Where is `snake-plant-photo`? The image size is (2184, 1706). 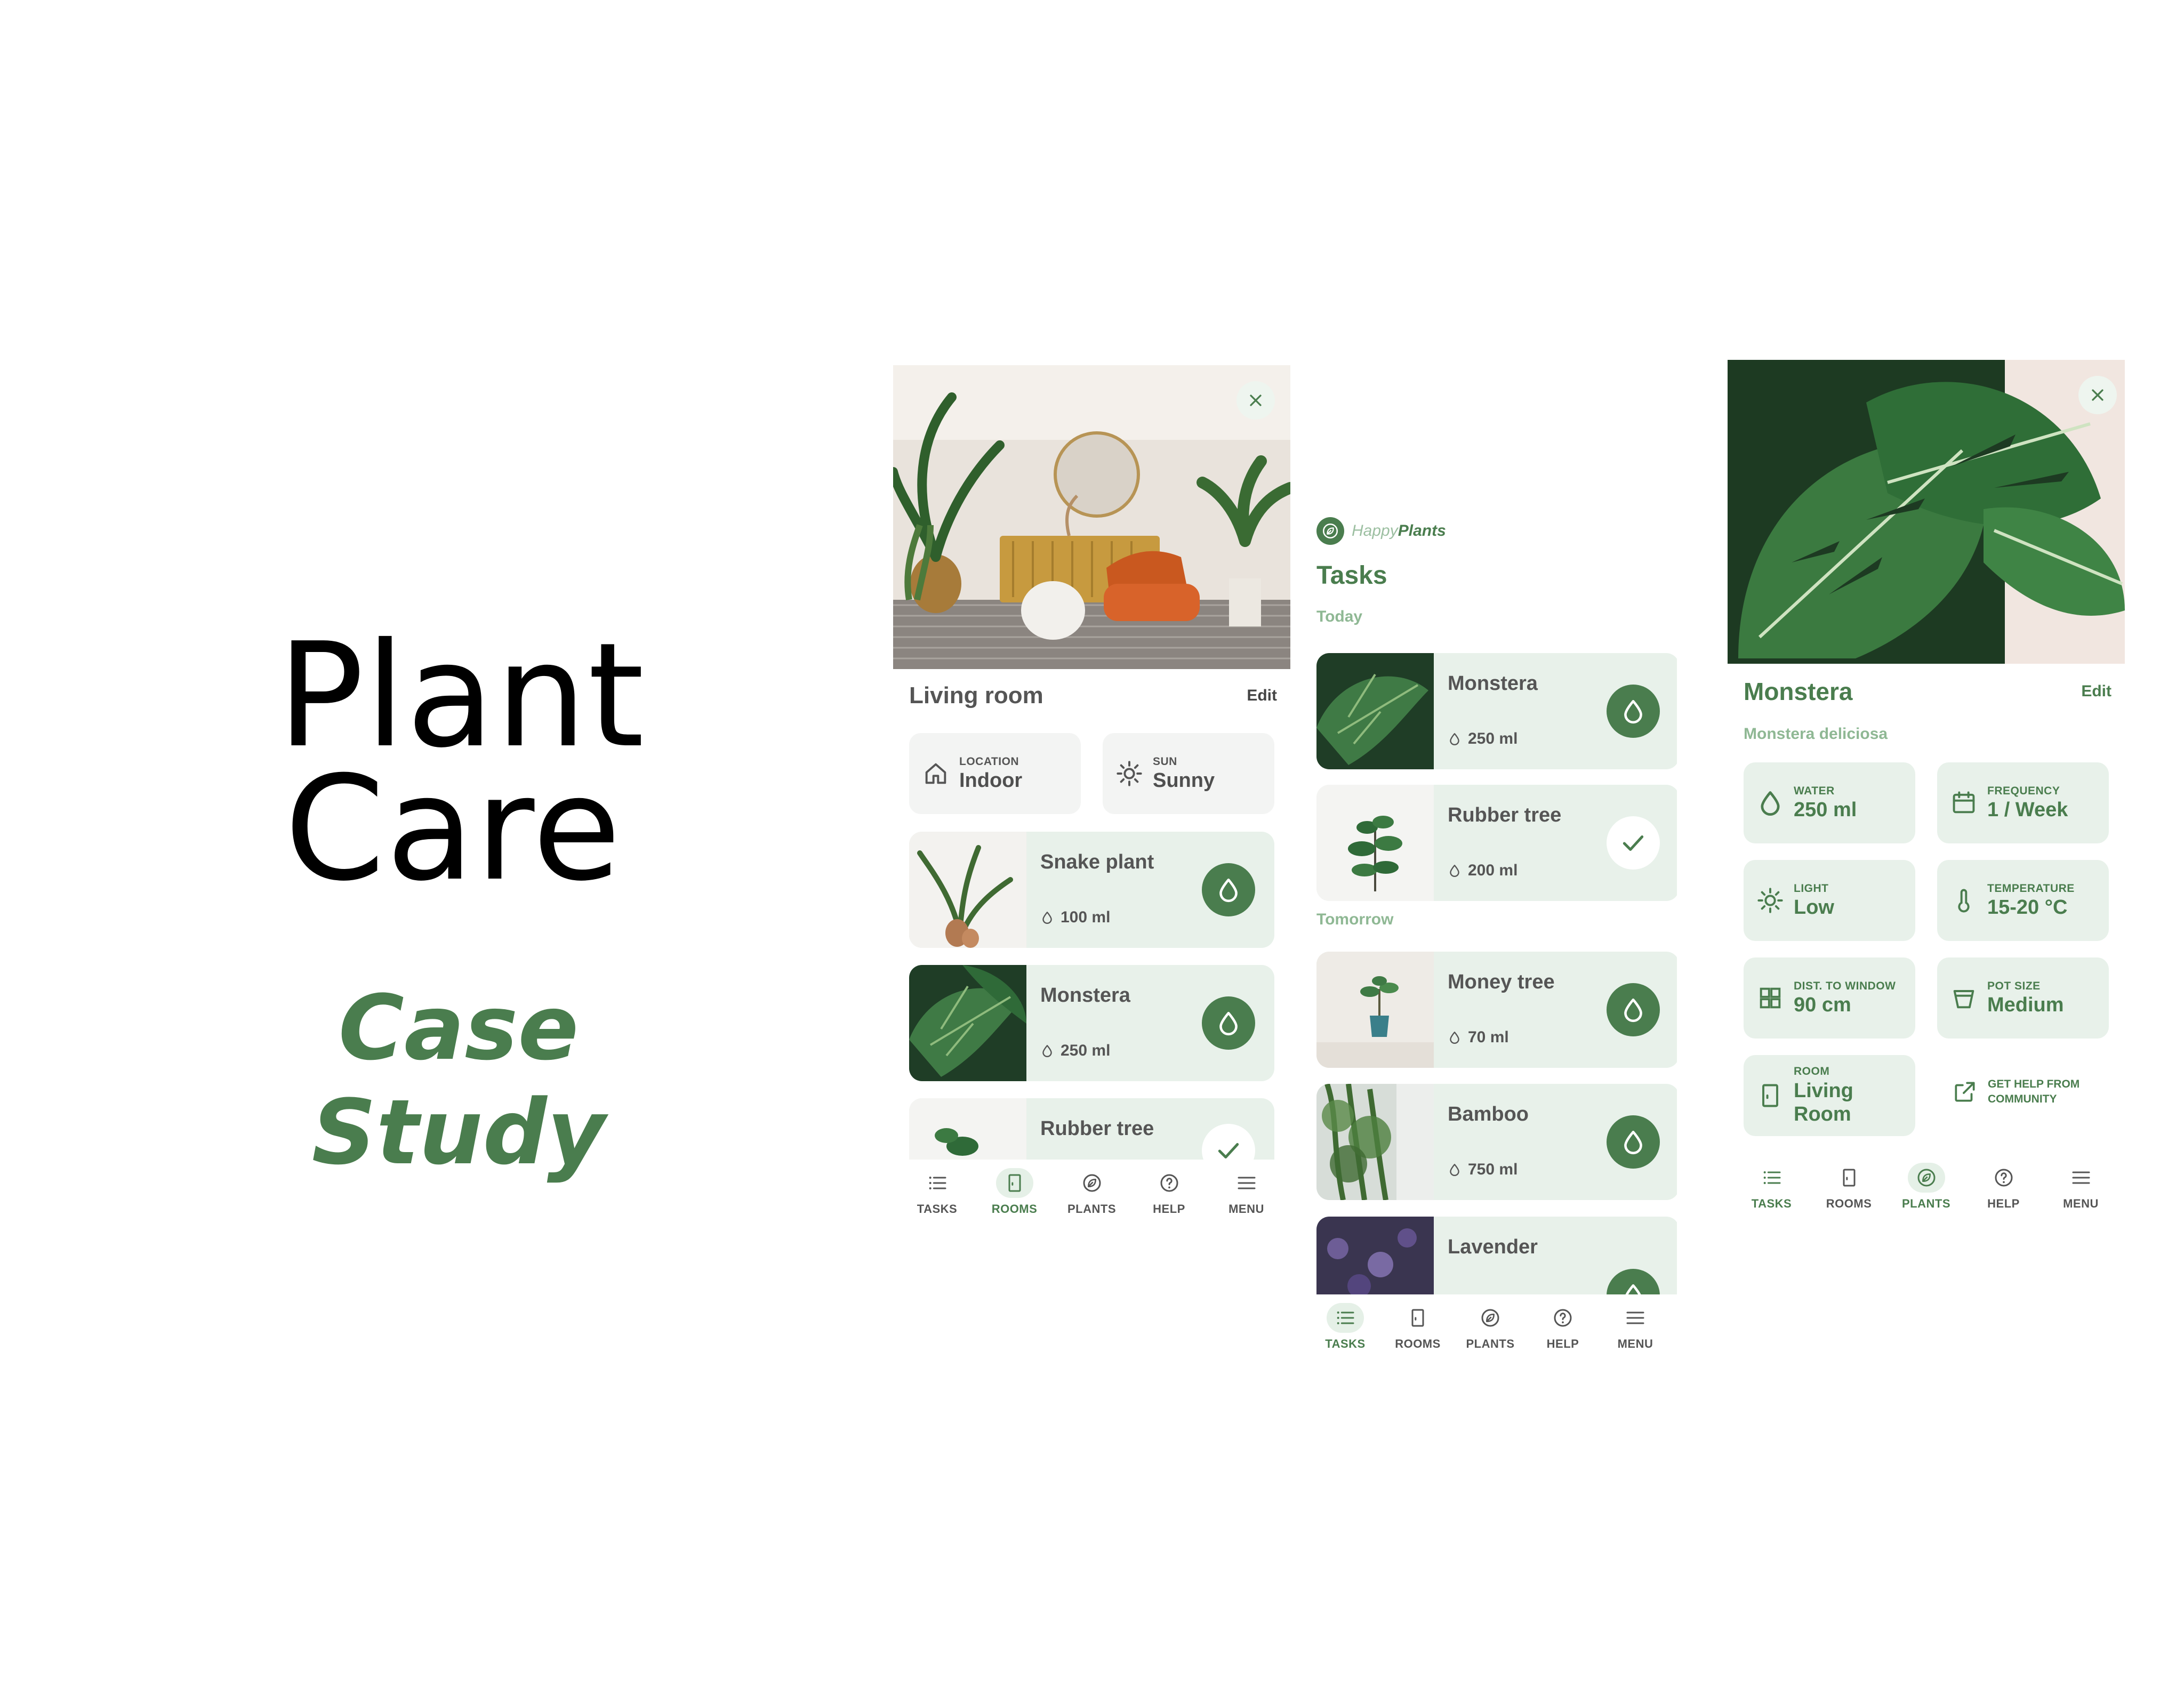
snake-plant-photo is located at coordinates (967, 890).